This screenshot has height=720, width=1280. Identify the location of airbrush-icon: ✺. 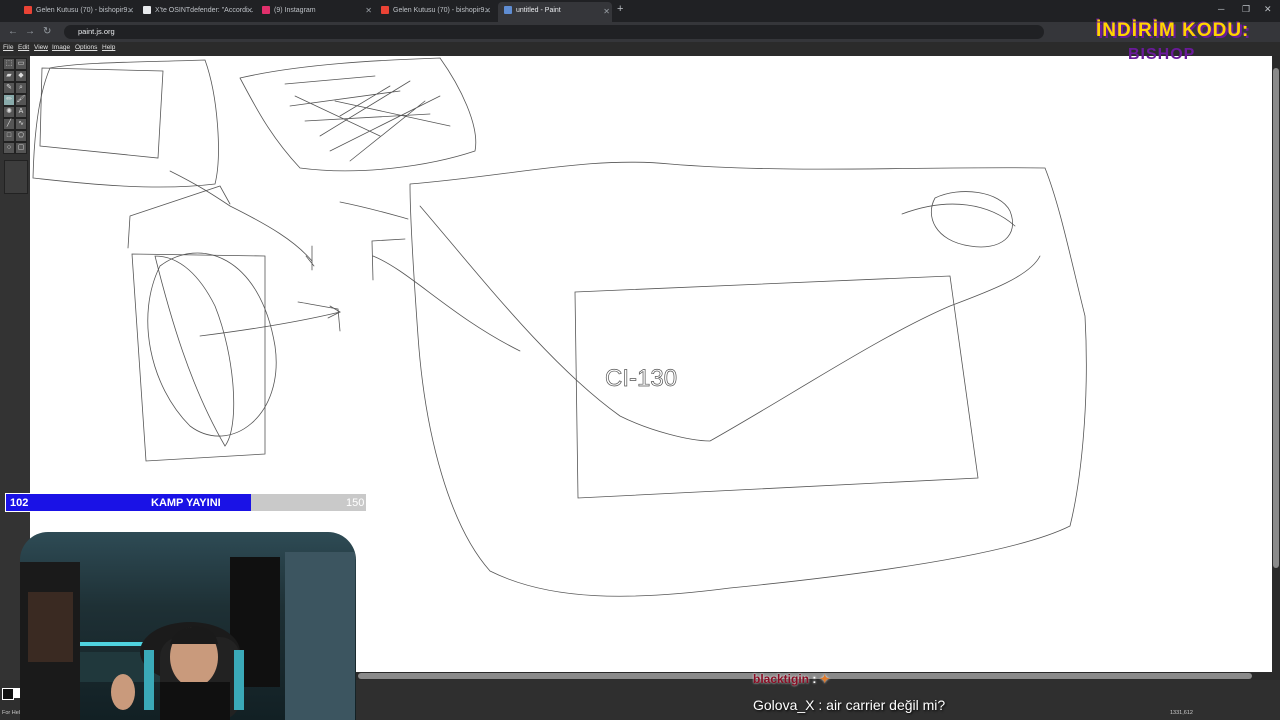
(9, 112).